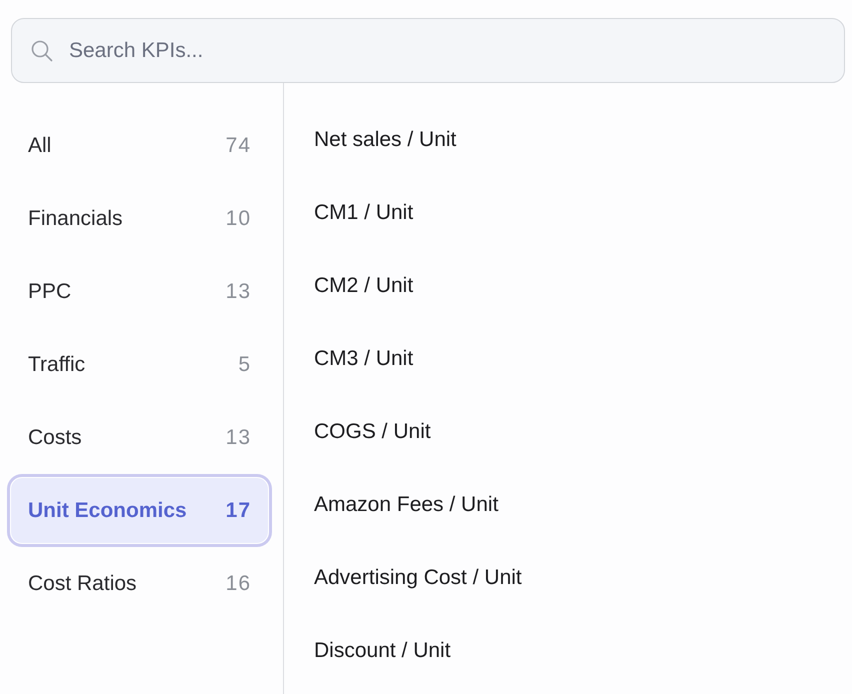  Describe the element at coordinates (139, 437) in the screenshot. I see `category-tab: Costs 13` at that location.